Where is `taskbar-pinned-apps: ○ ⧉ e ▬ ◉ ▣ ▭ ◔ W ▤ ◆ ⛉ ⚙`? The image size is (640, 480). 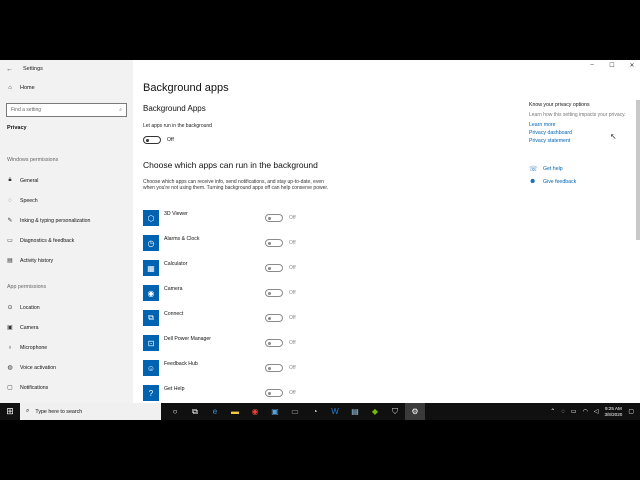
taskbar-pinned-apps: ○ ⧉ e ▬ ◉ ▣ ▭ ◔ W ▤ ◆ ⛉ ⚙ is located at coordinates (295, 411).